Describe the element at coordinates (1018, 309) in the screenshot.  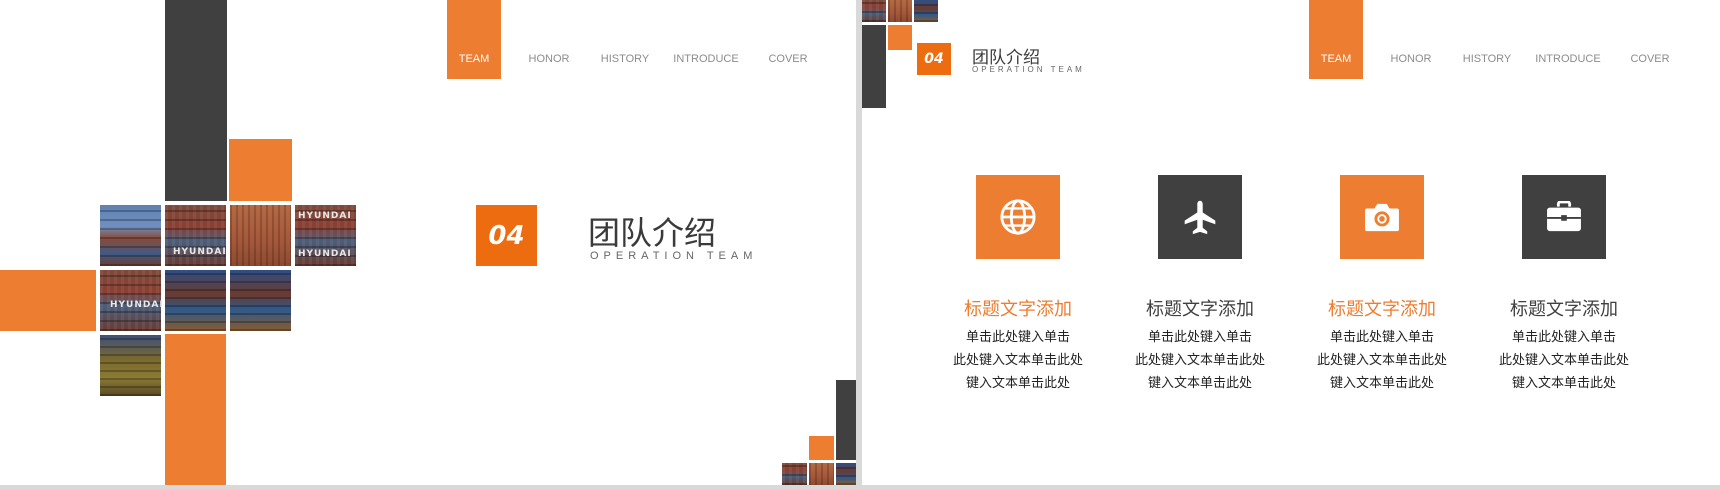
I see `card-title-1: 标题文字添加` at that location.